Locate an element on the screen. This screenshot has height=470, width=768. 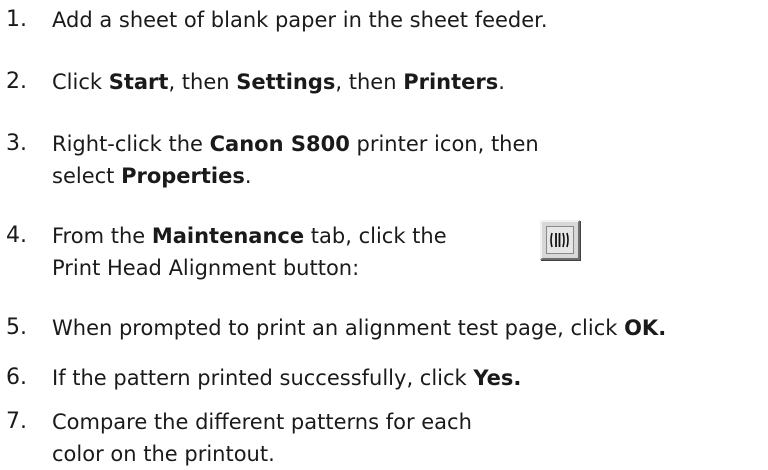
step-number: 1. is located at coordinates (16, 19).